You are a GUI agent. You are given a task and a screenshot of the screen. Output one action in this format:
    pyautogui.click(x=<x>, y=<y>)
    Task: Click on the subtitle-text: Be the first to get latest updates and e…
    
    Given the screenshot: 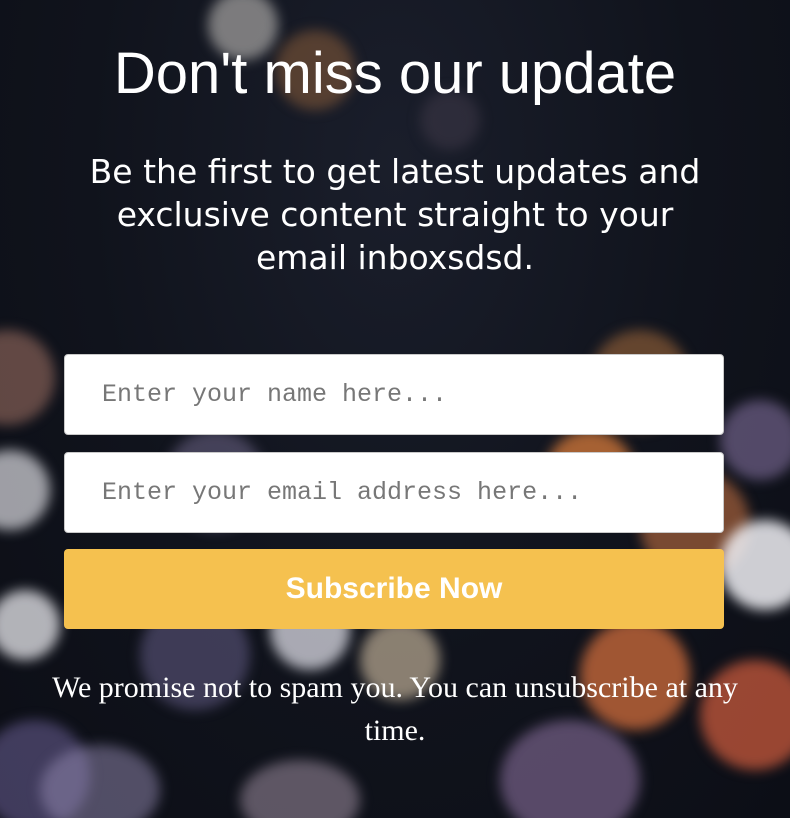 What is the action you would take?
    pyautogui.click(x=395, y=214)
    